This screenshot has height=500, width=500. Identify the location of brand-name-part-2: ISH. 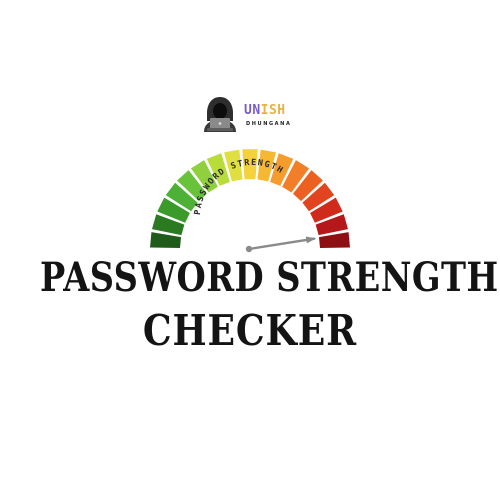
(273, 110).